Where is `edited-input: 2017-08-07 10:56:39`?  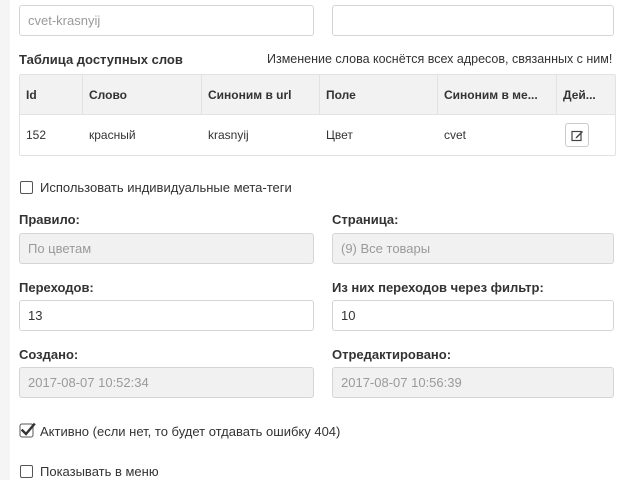
edited-input: 2017-08-07 10:56:39 is located at coordinates (473, 382).